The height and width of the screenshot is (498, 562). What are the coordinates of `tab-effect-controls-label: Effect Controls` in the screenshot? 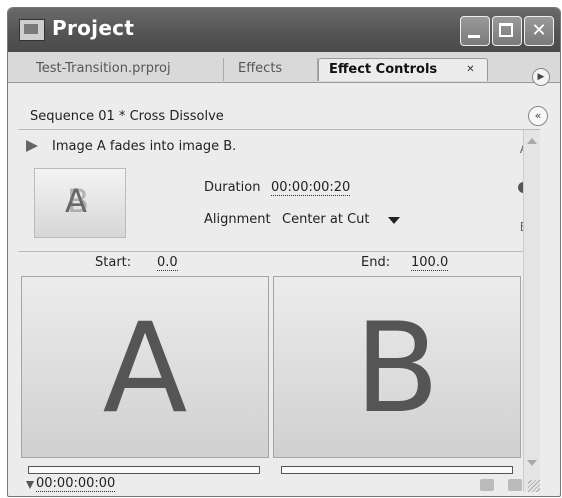 It's located at (383, 69).